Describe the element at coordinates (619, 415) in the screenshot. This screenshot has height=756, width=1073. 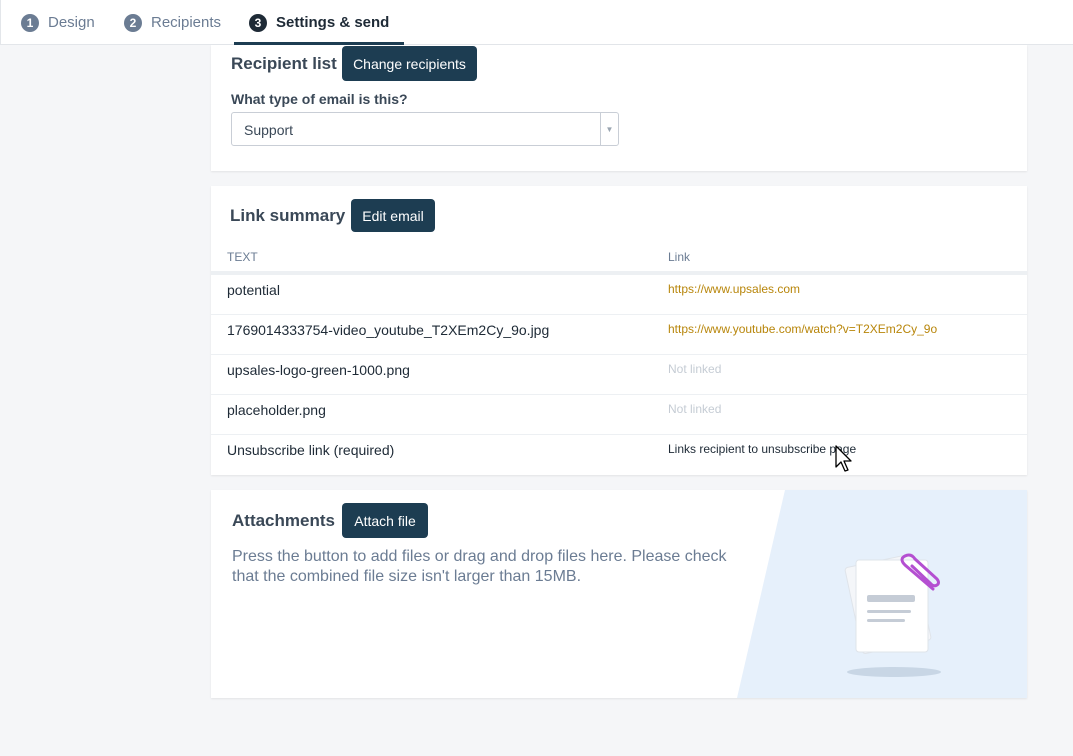
I see `table-row: placeholder.png Not linked` at that location.